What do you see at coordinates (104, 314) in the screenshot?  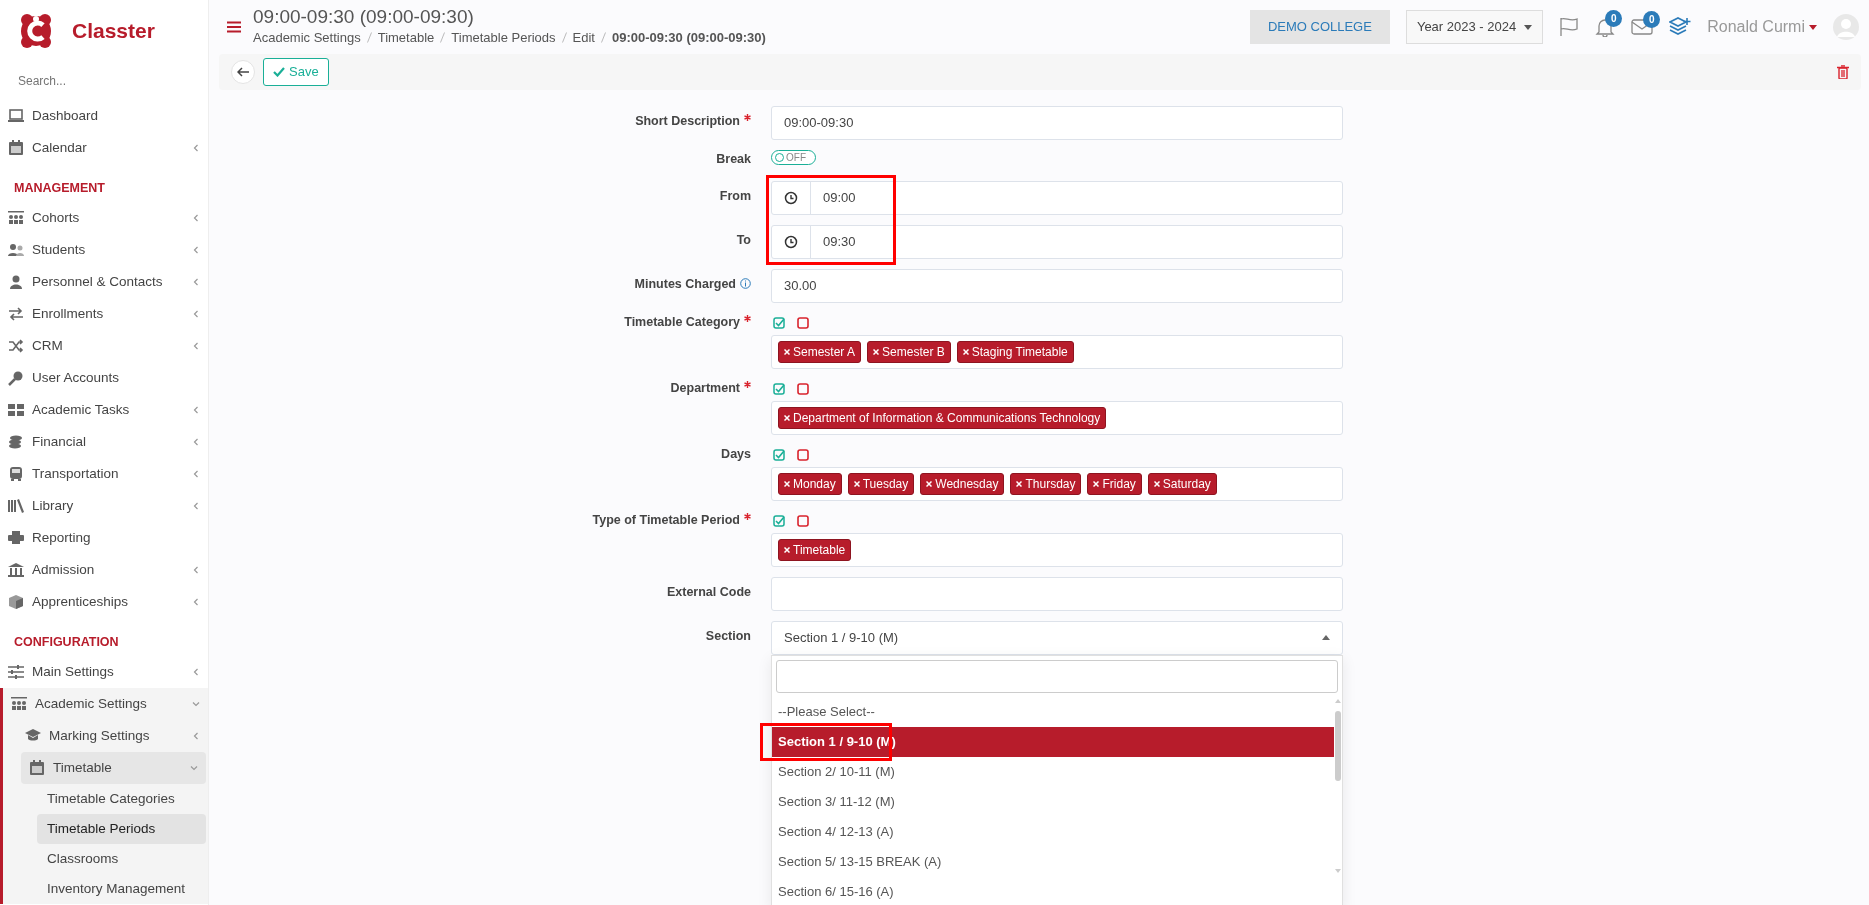 I see `menu-item: Enrollments` at bounding box center [104, 314].